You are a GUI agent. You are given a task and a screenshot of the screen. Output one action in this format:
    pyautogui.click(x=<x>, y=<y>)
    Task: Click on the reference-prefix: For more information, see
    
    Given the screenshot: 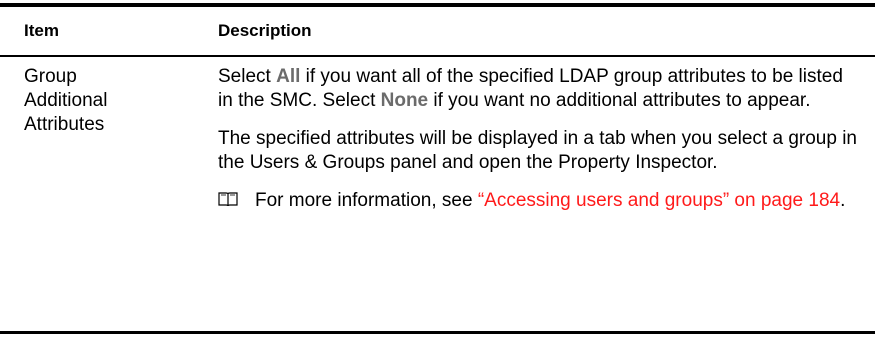 What is the action you would take?
    pyautogui.click(x=366, y=200)
    